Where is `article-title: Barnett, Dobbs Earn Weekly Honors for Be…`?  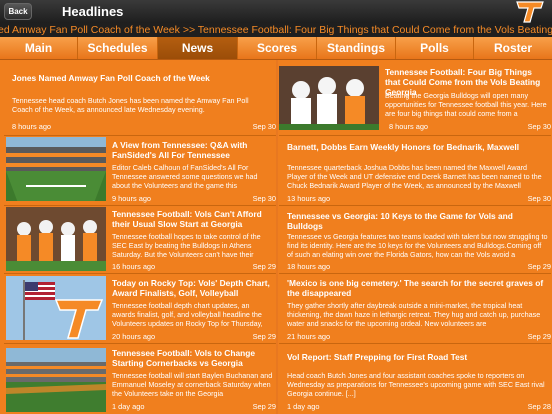 article-title: Barnett, Dobbs Earn Weekly Honors for Be… is located at coordinates (403, 147).